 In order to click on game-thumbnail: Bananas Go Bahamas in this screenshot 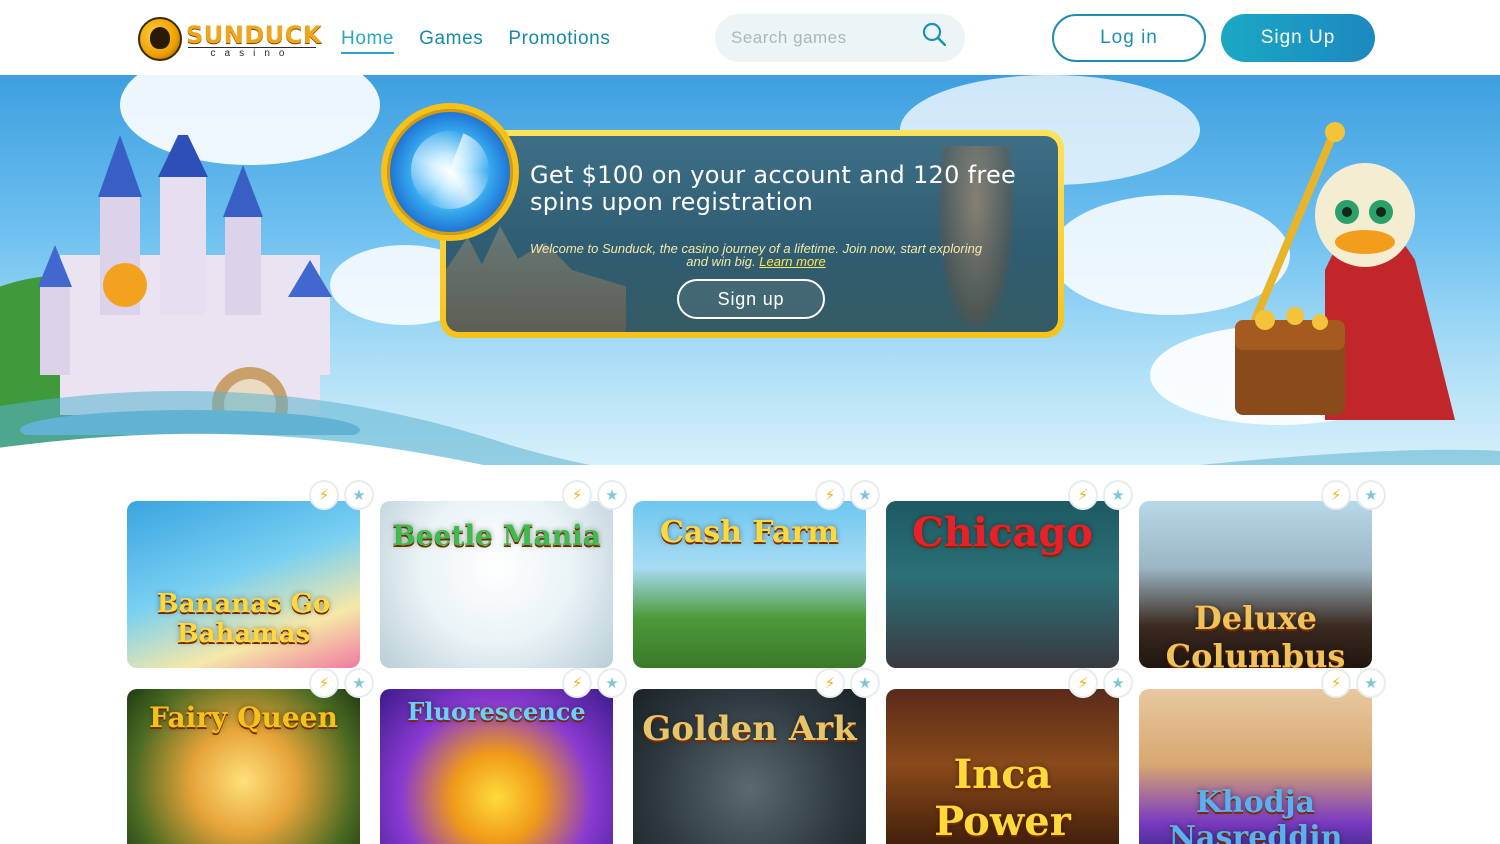, I will do `click(243, 584)`.